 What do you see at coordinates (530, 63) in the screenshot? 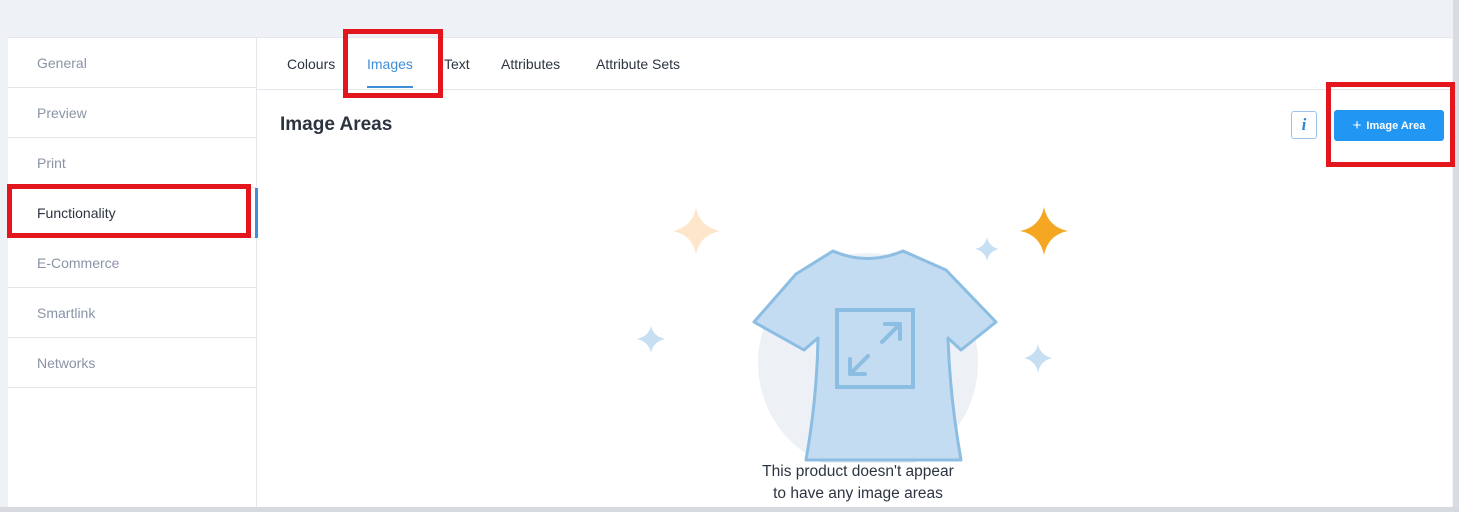
I see `tab-attributes: Attributes` at bounding box center [530, 63].